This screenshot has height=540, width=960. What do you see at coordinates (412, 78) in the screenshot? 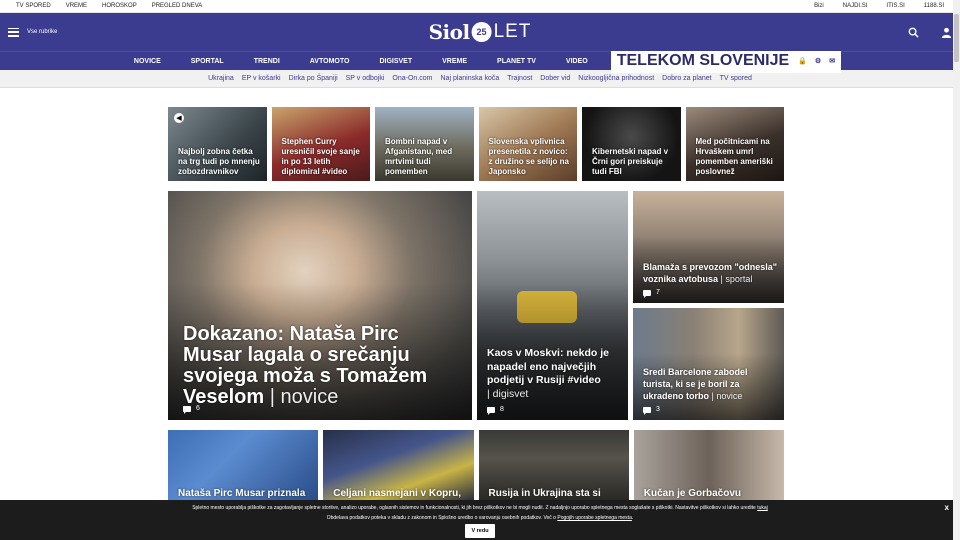
I see `subnav-ona-on: Ona-On.com` at bounding box center [412, 78].